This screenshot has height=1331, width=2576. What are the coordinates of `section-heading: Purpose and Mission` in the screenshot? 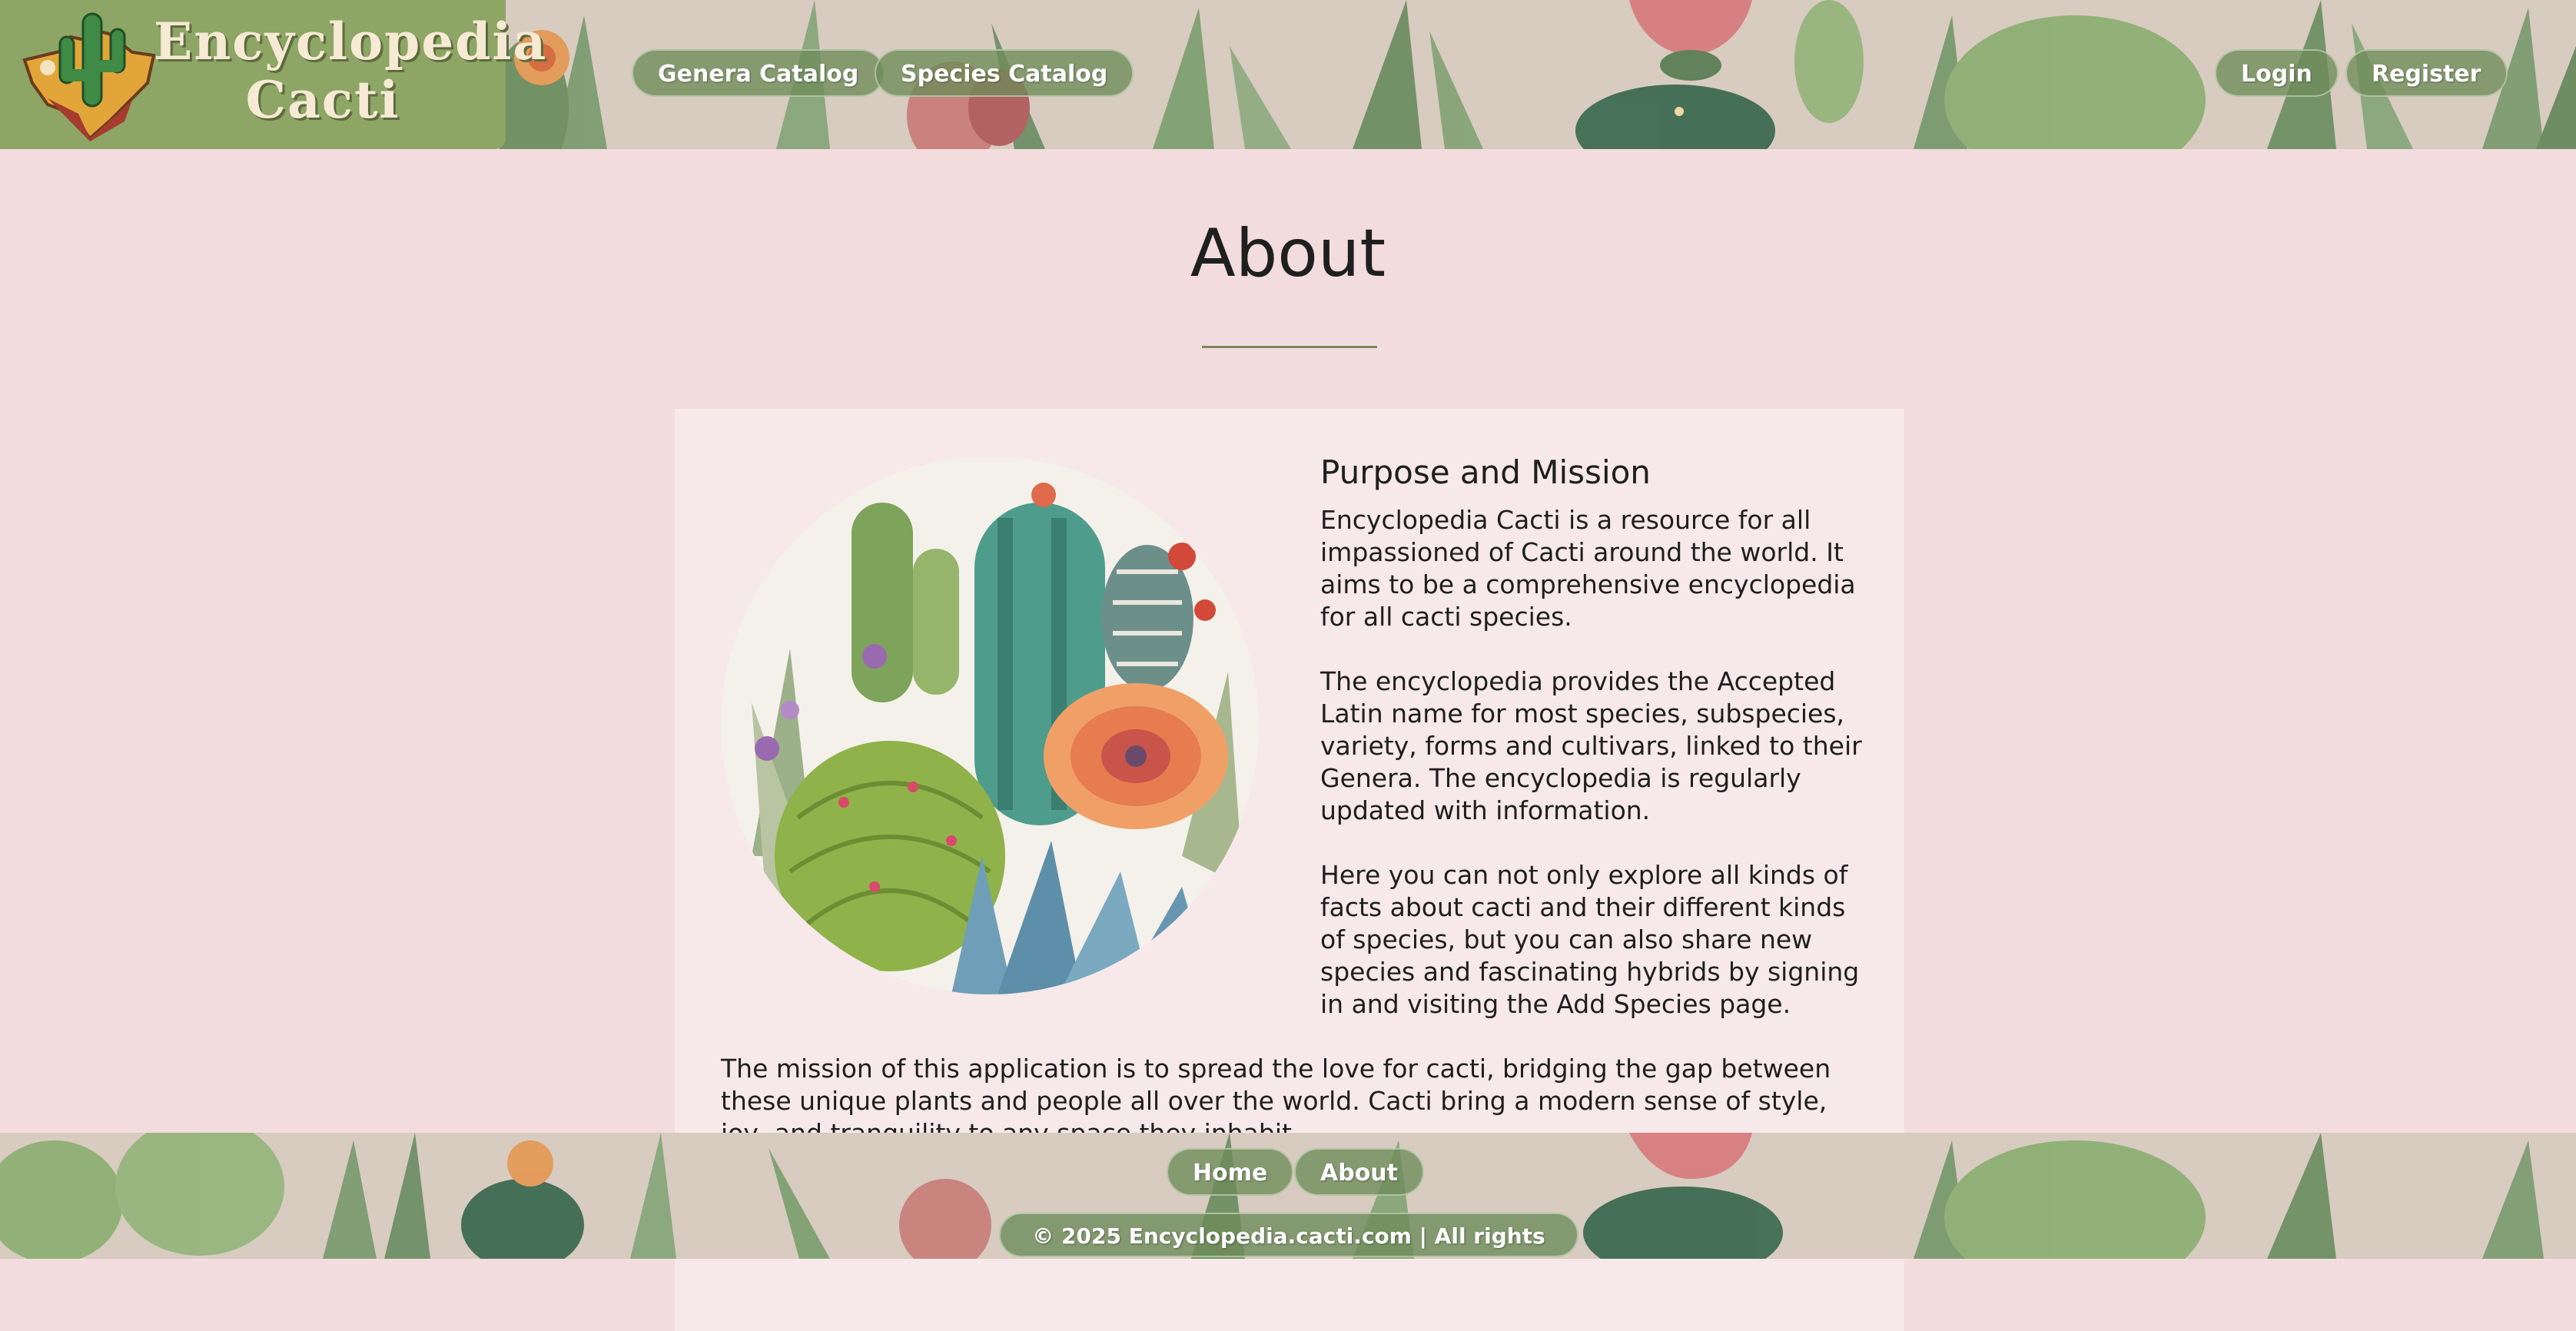 It's located at (1485, 472).